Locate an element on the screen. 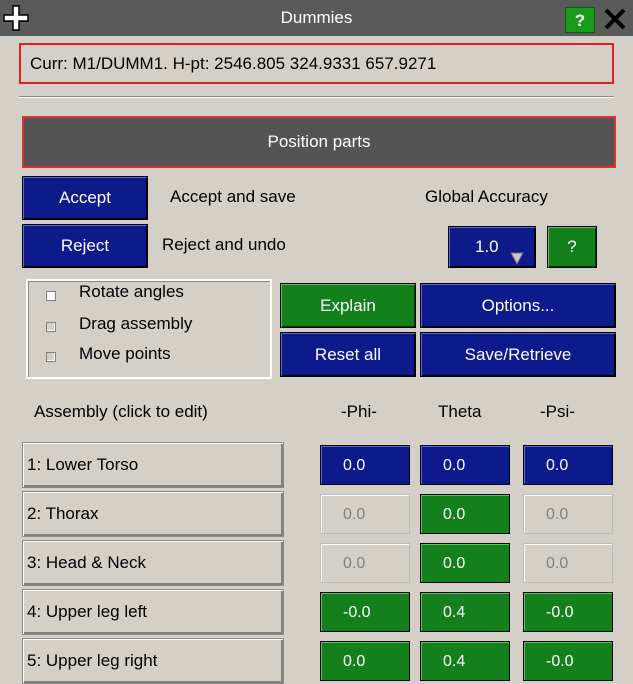  radio-rotate-angles is located at coordinates (51, 296).